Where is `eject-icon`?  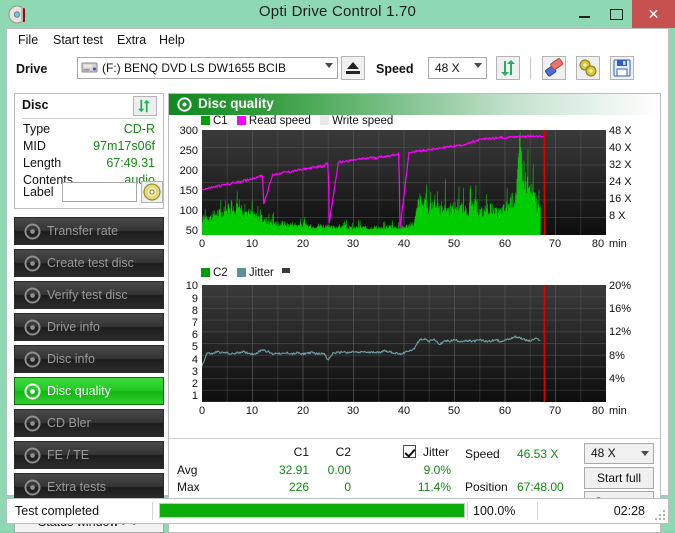
eject-icon is located at coordinates (353, 65).